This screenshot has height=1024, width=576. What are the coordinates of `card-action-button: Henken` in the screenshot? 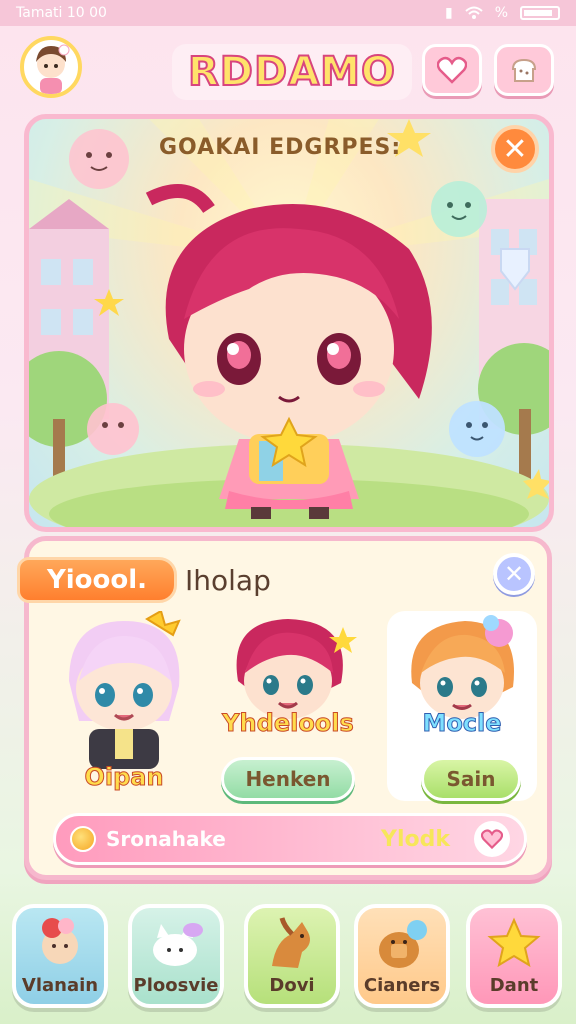 It's located at (288, 779).